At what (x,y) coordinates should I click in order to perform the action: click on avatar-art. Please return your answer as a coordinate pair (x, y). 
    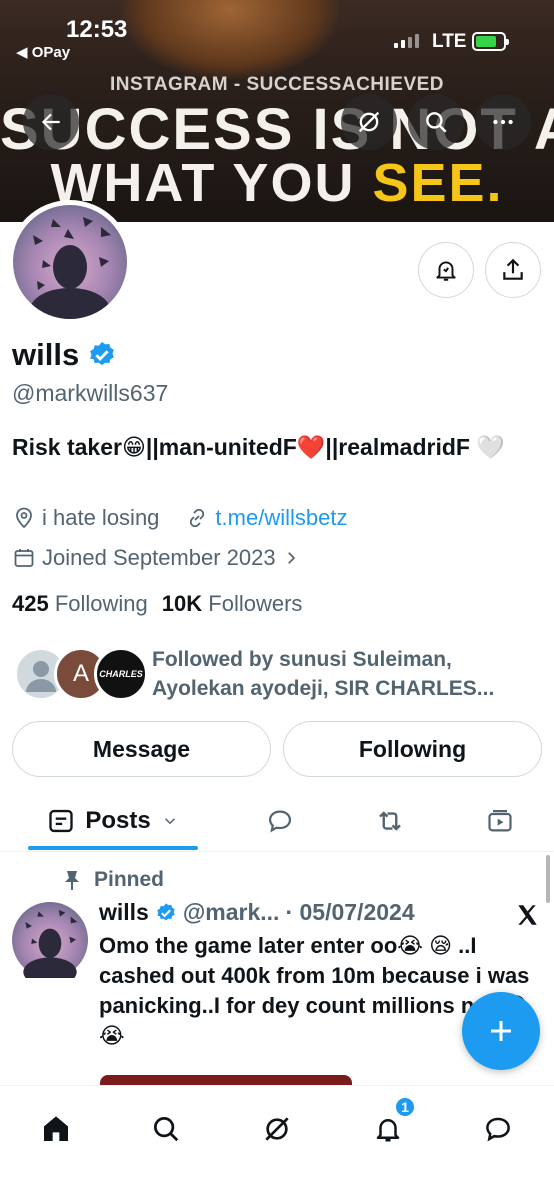
    Looking at the image, I should click on (70, 268).